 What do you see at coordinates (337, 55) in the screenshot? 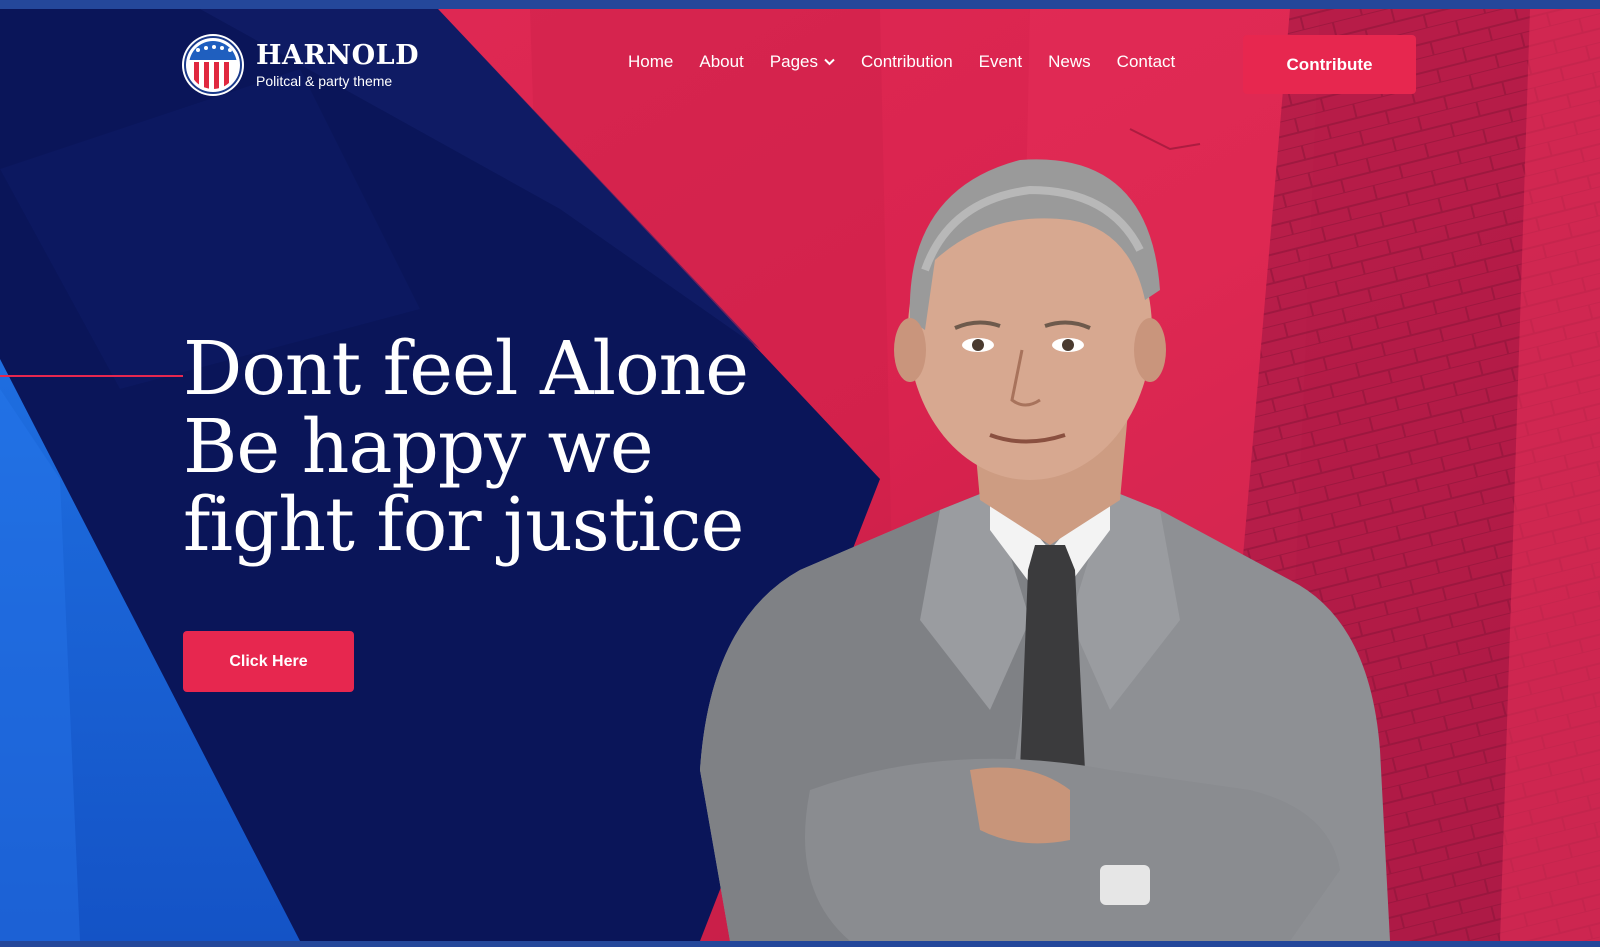
I see `brand-name: HARNOLD` at bounding box center [337, 55].